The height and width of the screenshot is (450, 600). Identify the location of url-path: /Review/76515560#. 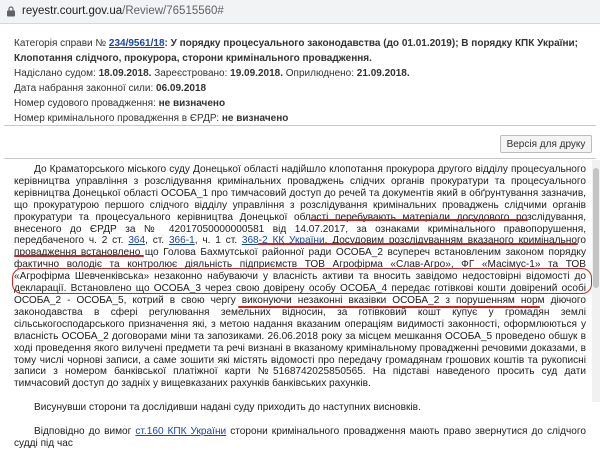
(173, 11).